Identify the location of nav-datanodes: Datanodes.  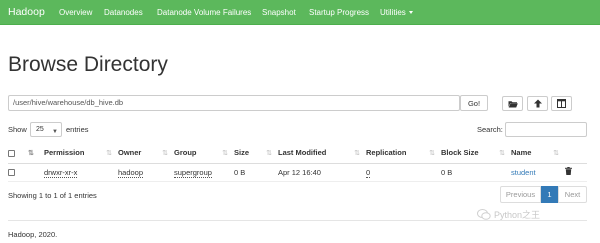
(123, 12).